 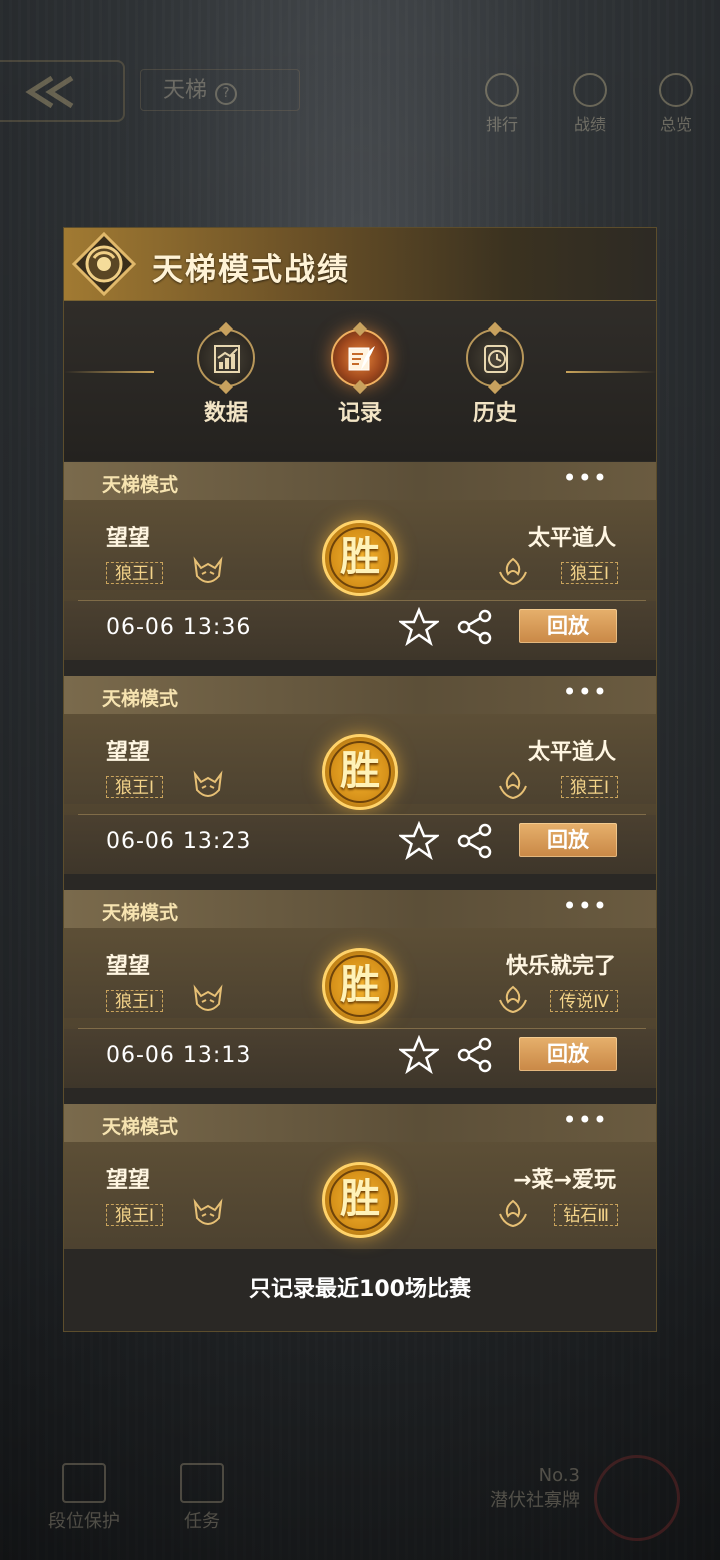 What do you see at coordinates (502, 90) in the screenshot?
I see `trophy-icon` at bounding box center [502, 90].